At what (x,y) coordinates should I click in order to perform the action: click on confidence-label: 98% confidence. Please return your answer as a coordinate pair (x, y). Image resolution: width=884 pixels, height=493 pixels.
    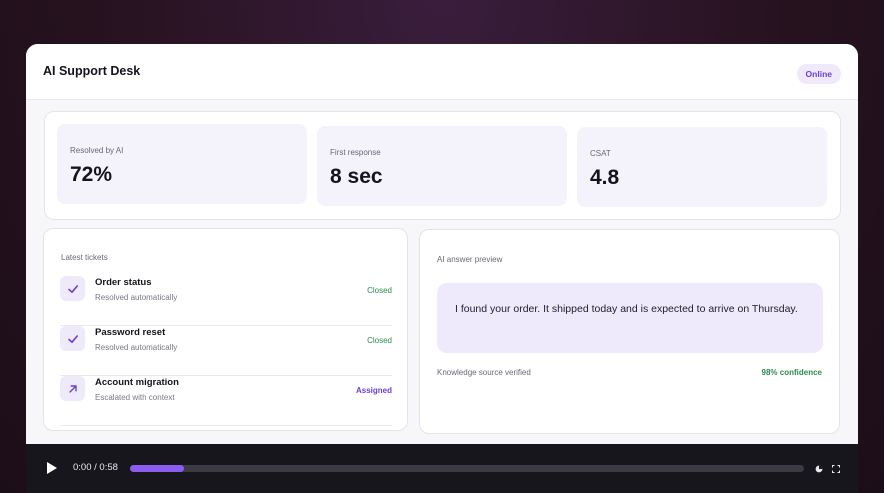
    Looking at the image, I should click on (791, 372).